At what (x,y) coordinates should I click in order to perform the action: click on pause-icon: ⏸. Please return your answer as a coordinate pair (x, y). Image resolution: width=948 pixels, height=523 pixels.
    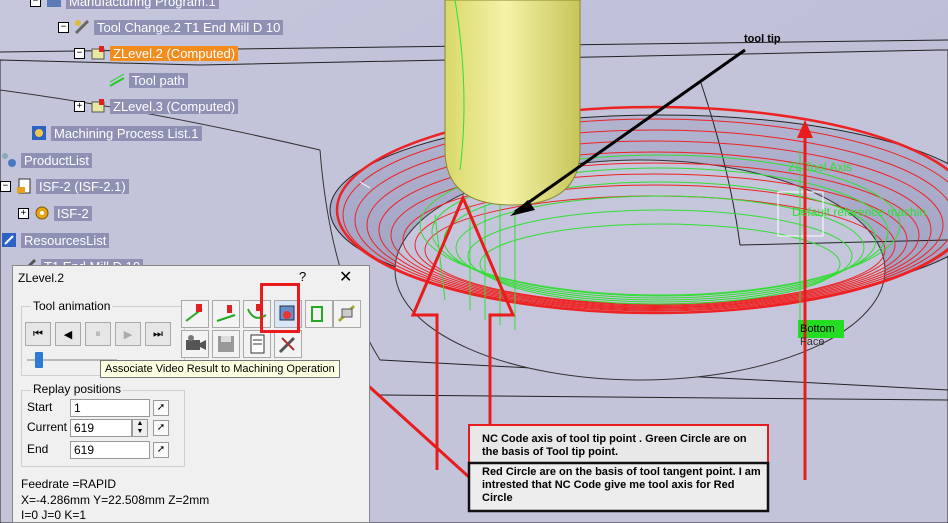
    Looking at the image, I should click on (98, 333).